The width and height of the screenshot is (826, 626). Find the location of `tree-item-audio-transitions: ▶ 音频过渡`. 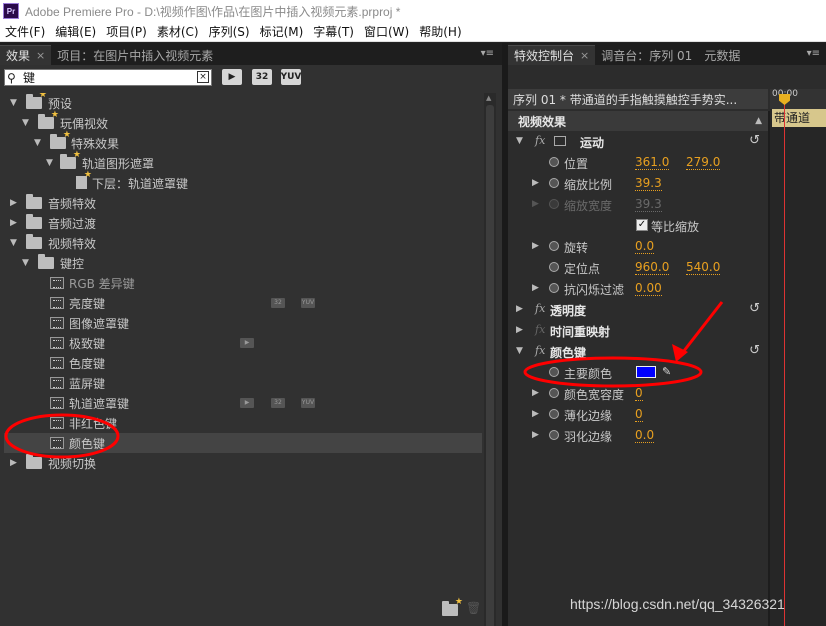

tree-item-audio-transitions: ▶ 音频过渡 is located at coordinates (243, 223).